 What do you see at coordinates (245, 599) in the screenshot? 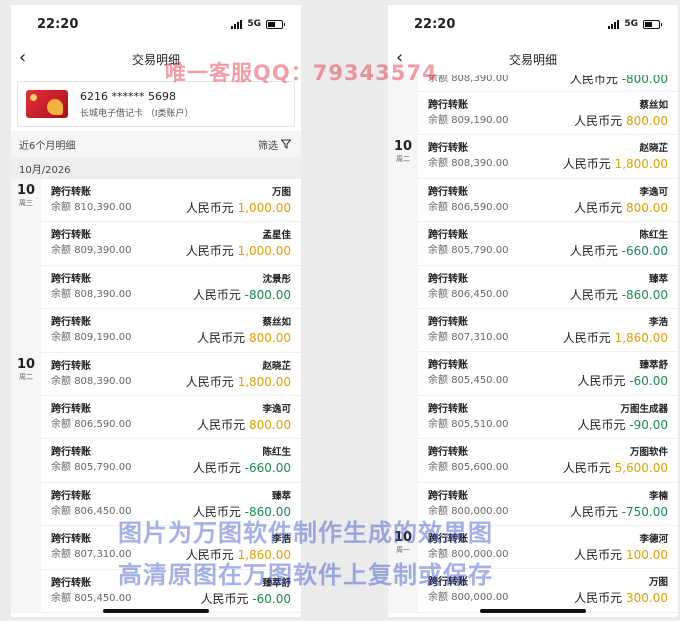
I see `amount-text: 人民币元 -60.00` at bounding box center [245, 599].